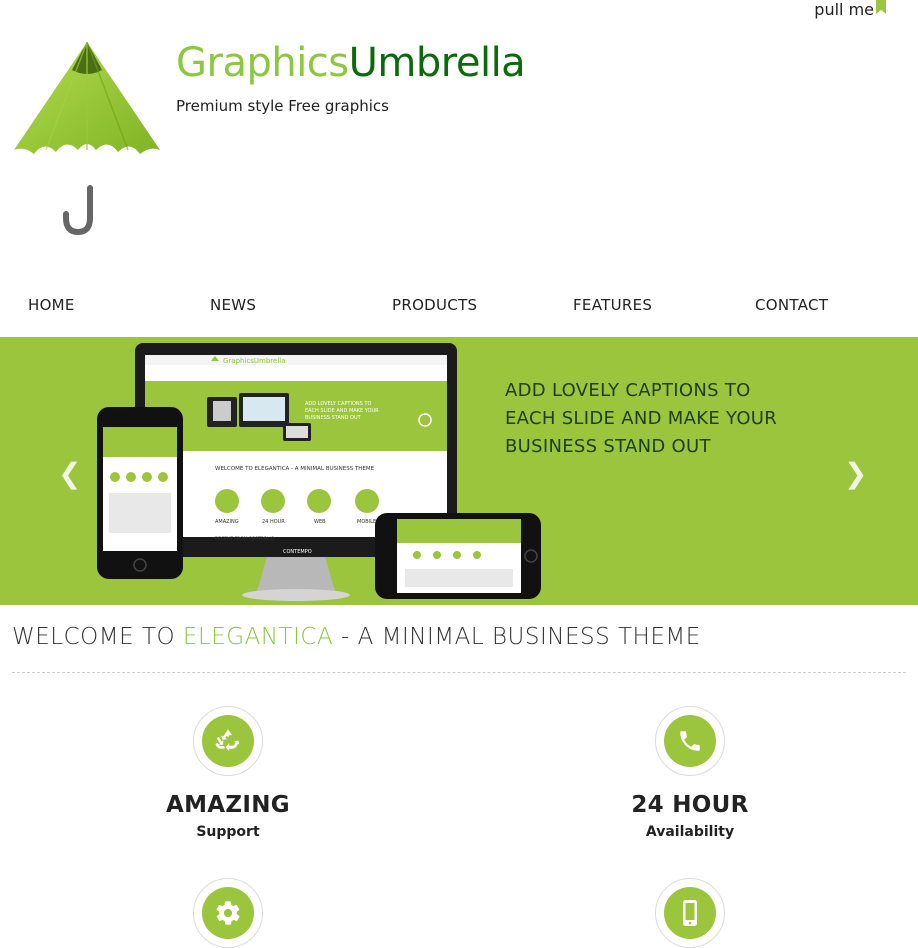 Image resolution: width=918 pixels, height=948 pixels. I want to click on mobile-icon, so click(690, 913).